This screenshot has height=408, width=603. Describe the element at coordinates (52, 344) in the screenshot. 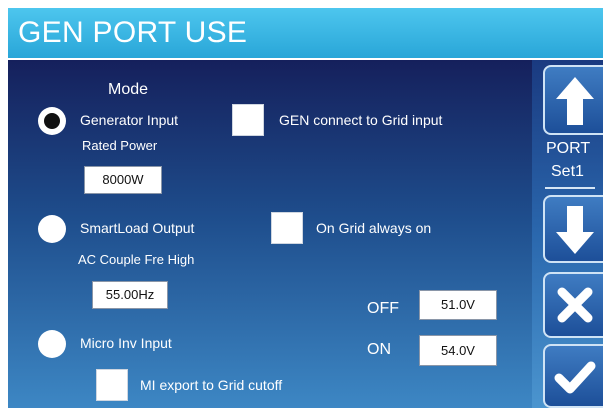

I see `micro-inv-input-radio` at that location.